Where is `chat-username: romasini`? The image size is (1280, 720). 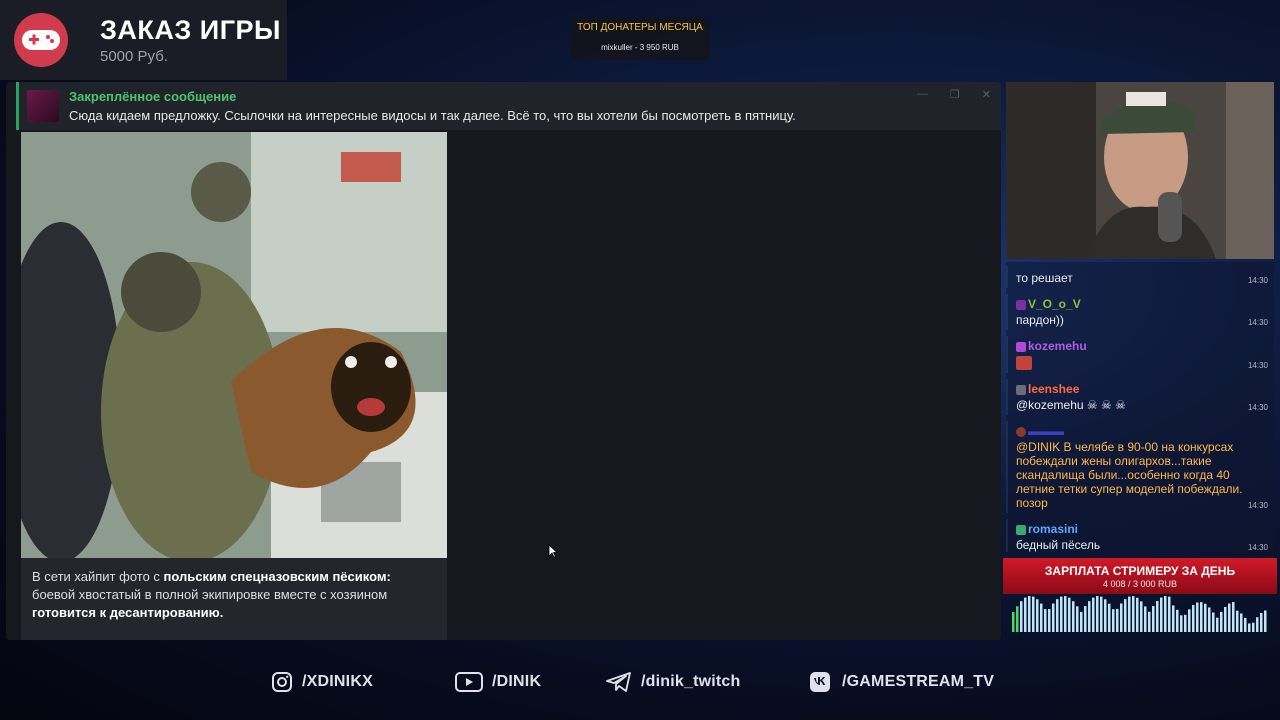 chat-username: romasini is located at coordinates (1053, 529).